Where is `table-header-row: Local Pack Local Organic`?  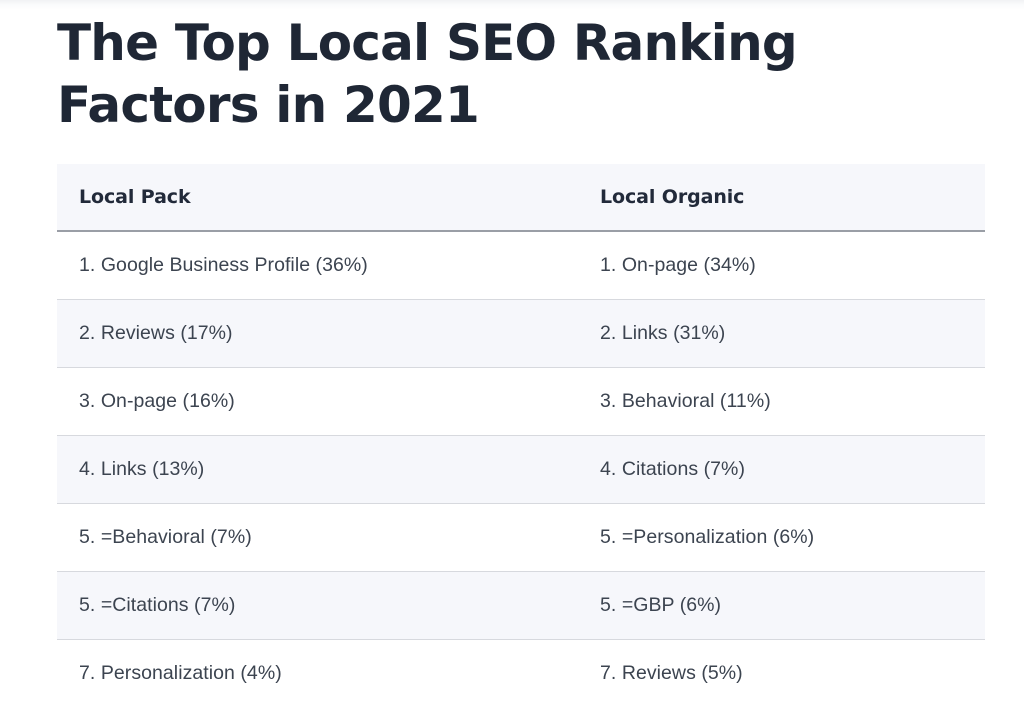 table-header-row: Local Pack Local Organic is located at coordinates (521, 198).